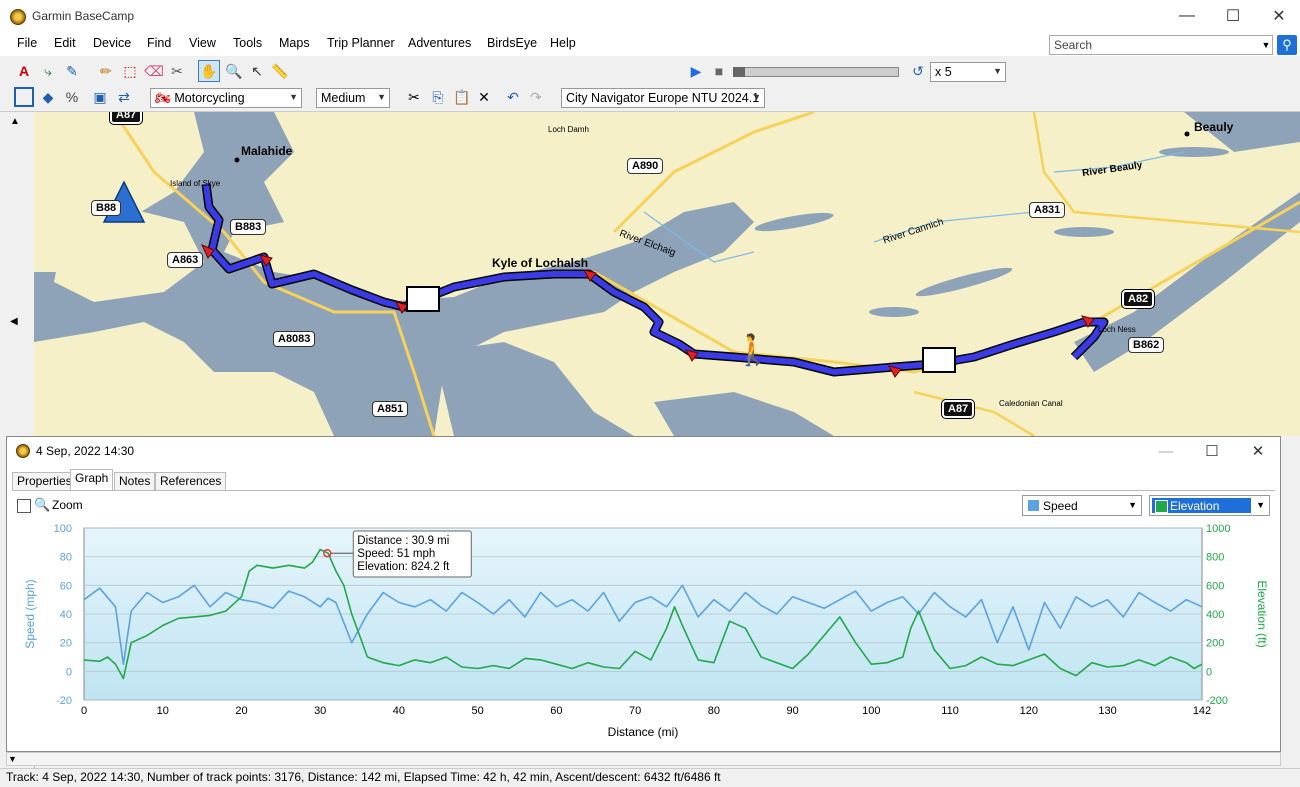 The height and width of the screenshot is (787, 1300). What do you see at coordinates (15, 121) in the screenshot?
I see `collapse-arrow-icon: ▲` at bounding box center [15, 121].